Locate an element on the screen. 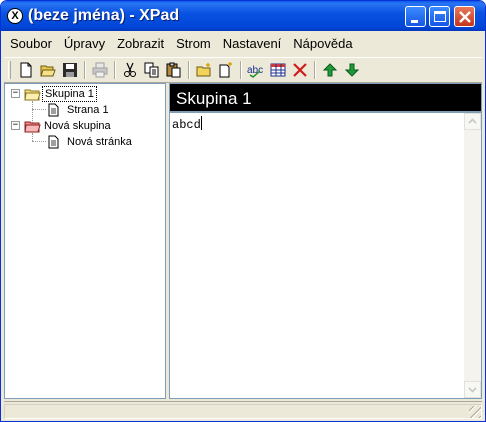 This screenshot has height=422, width=486. menu-upravy: Úpravy is located at coordinates (84, 44).